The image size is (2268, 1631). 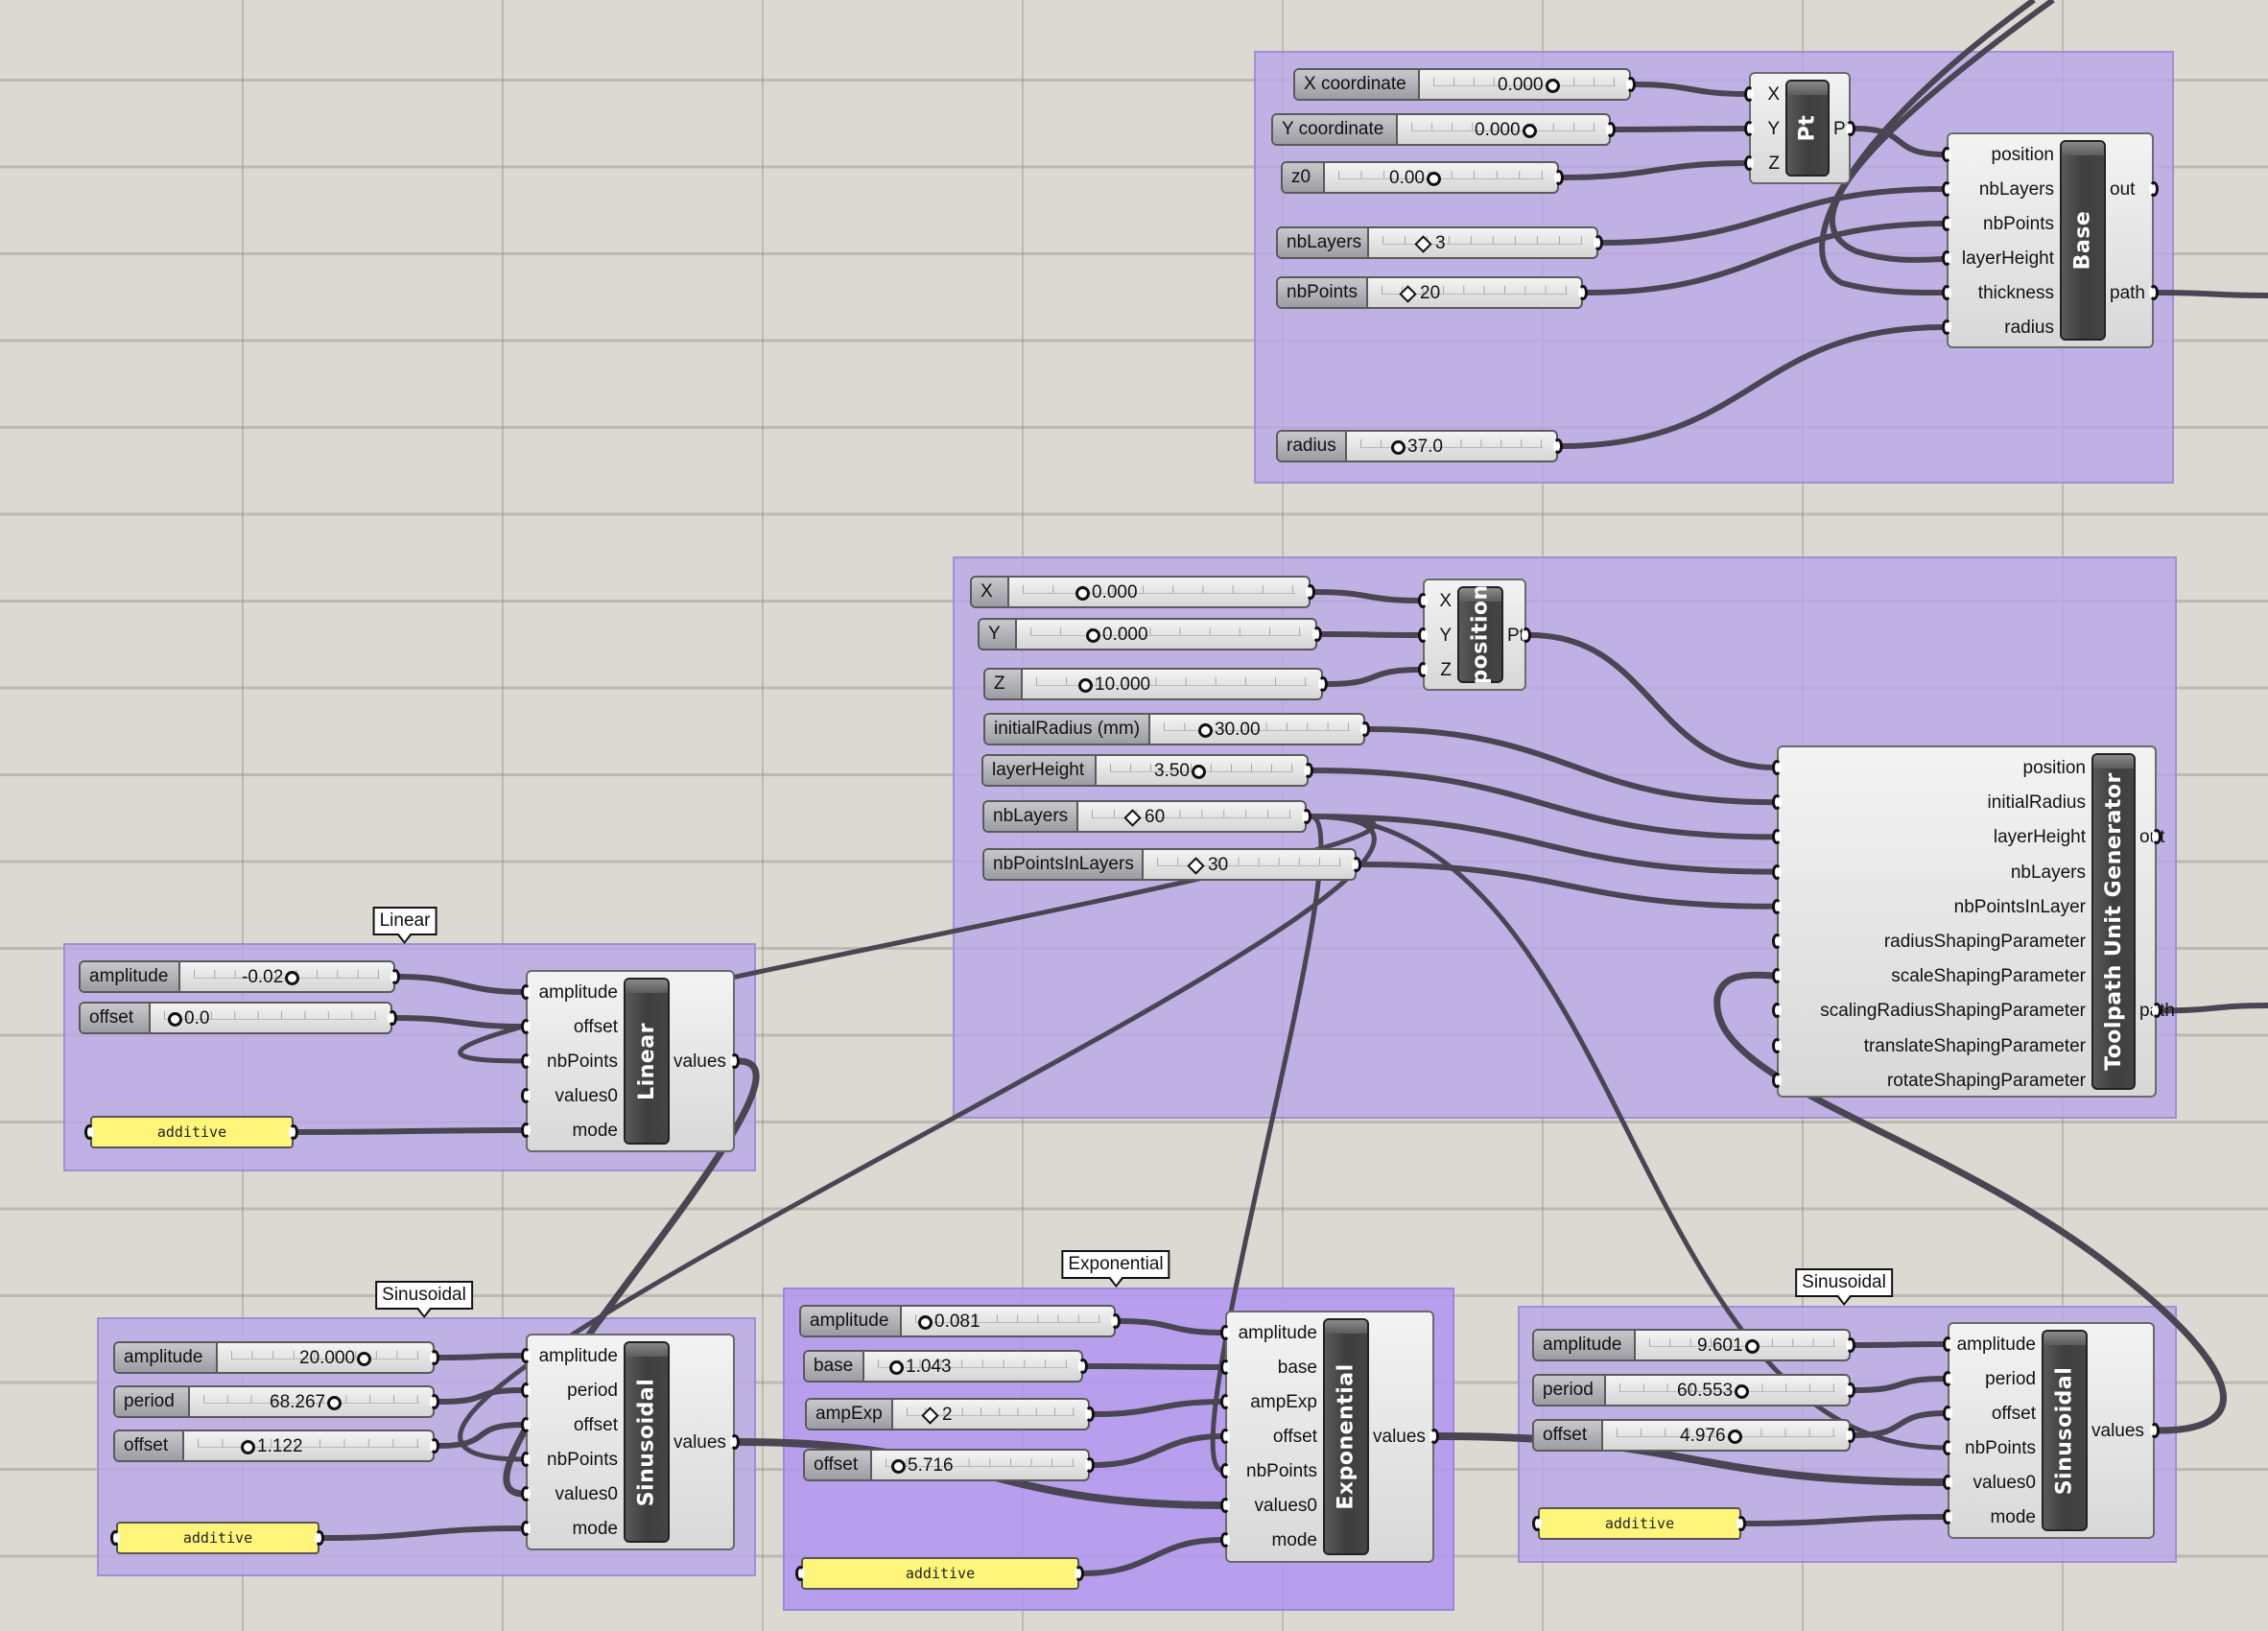 I want to click on slider-z: Z 10.000, so click(x=1153, y=684).